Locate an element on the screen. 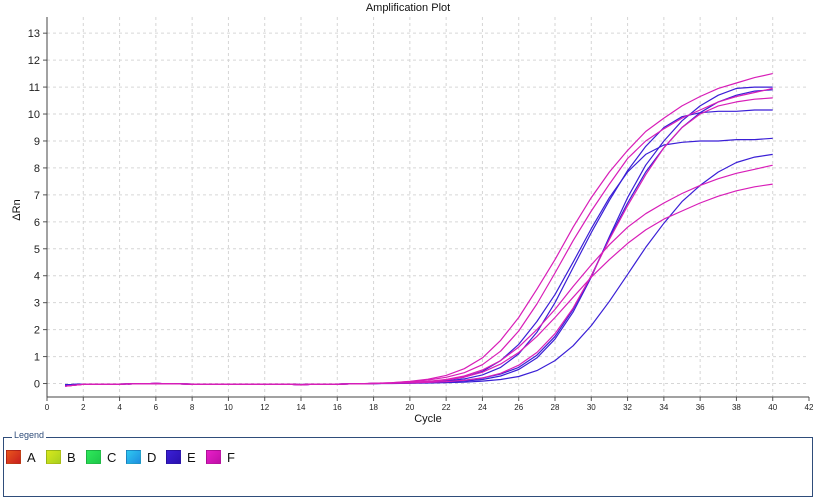 The width and height of the screenshot is (817, 500). legend-title: Legend is located at coordinates (29, 435).